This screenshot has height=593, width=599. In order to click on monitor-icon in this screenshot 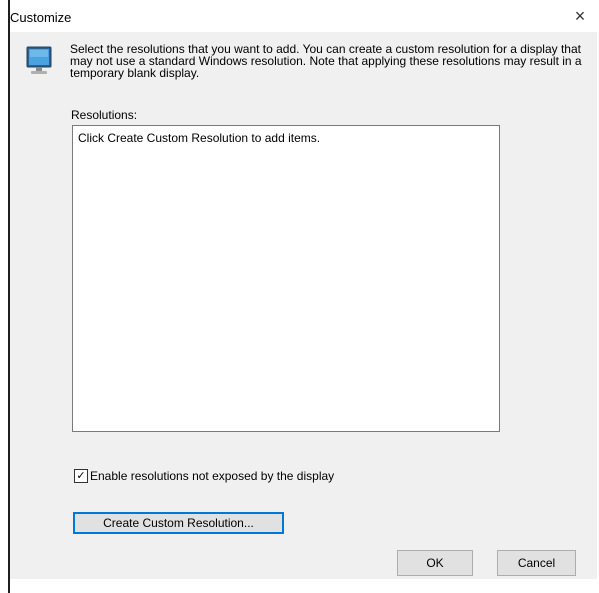, I will do `click(39, 60)`.